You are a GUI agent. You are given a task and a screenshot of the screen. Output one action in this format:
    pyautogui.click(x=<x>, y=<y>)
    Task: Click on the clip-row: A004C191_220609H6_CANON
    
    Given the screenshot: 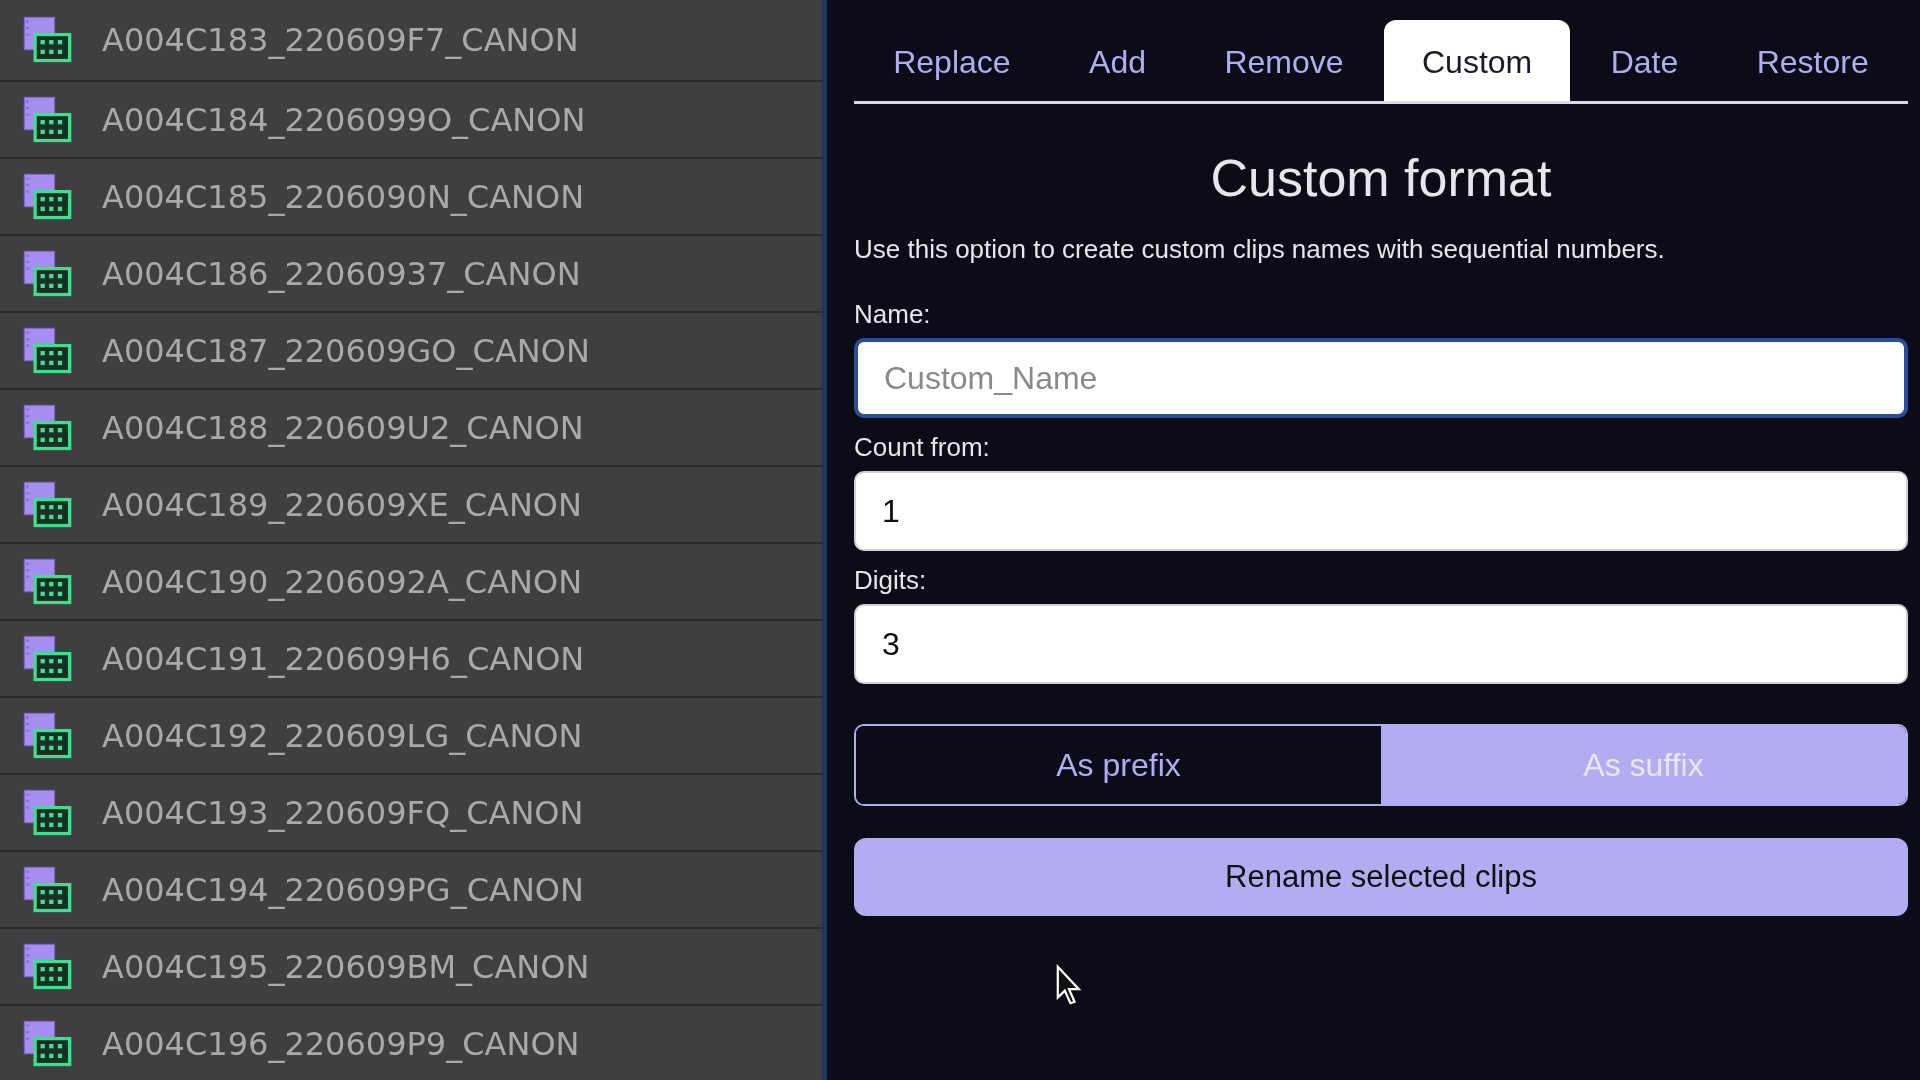 What is the action you would take?
    pyautogui.click(x=411, y=659)
    